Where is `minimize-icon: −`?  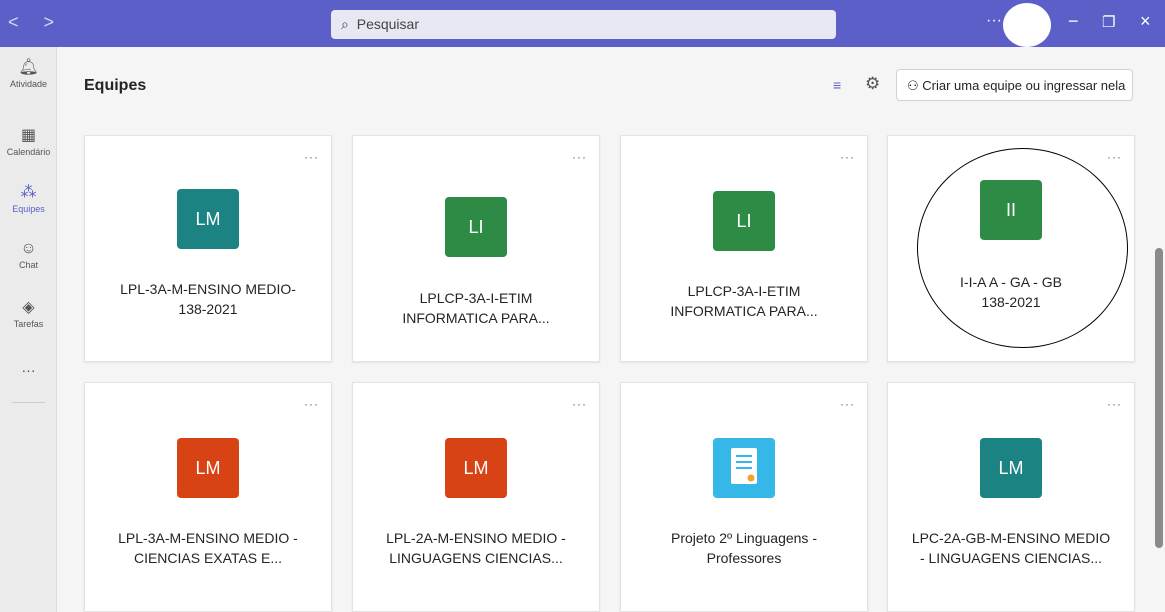
minimize-icon: − is located at coordinates (1073, 21).